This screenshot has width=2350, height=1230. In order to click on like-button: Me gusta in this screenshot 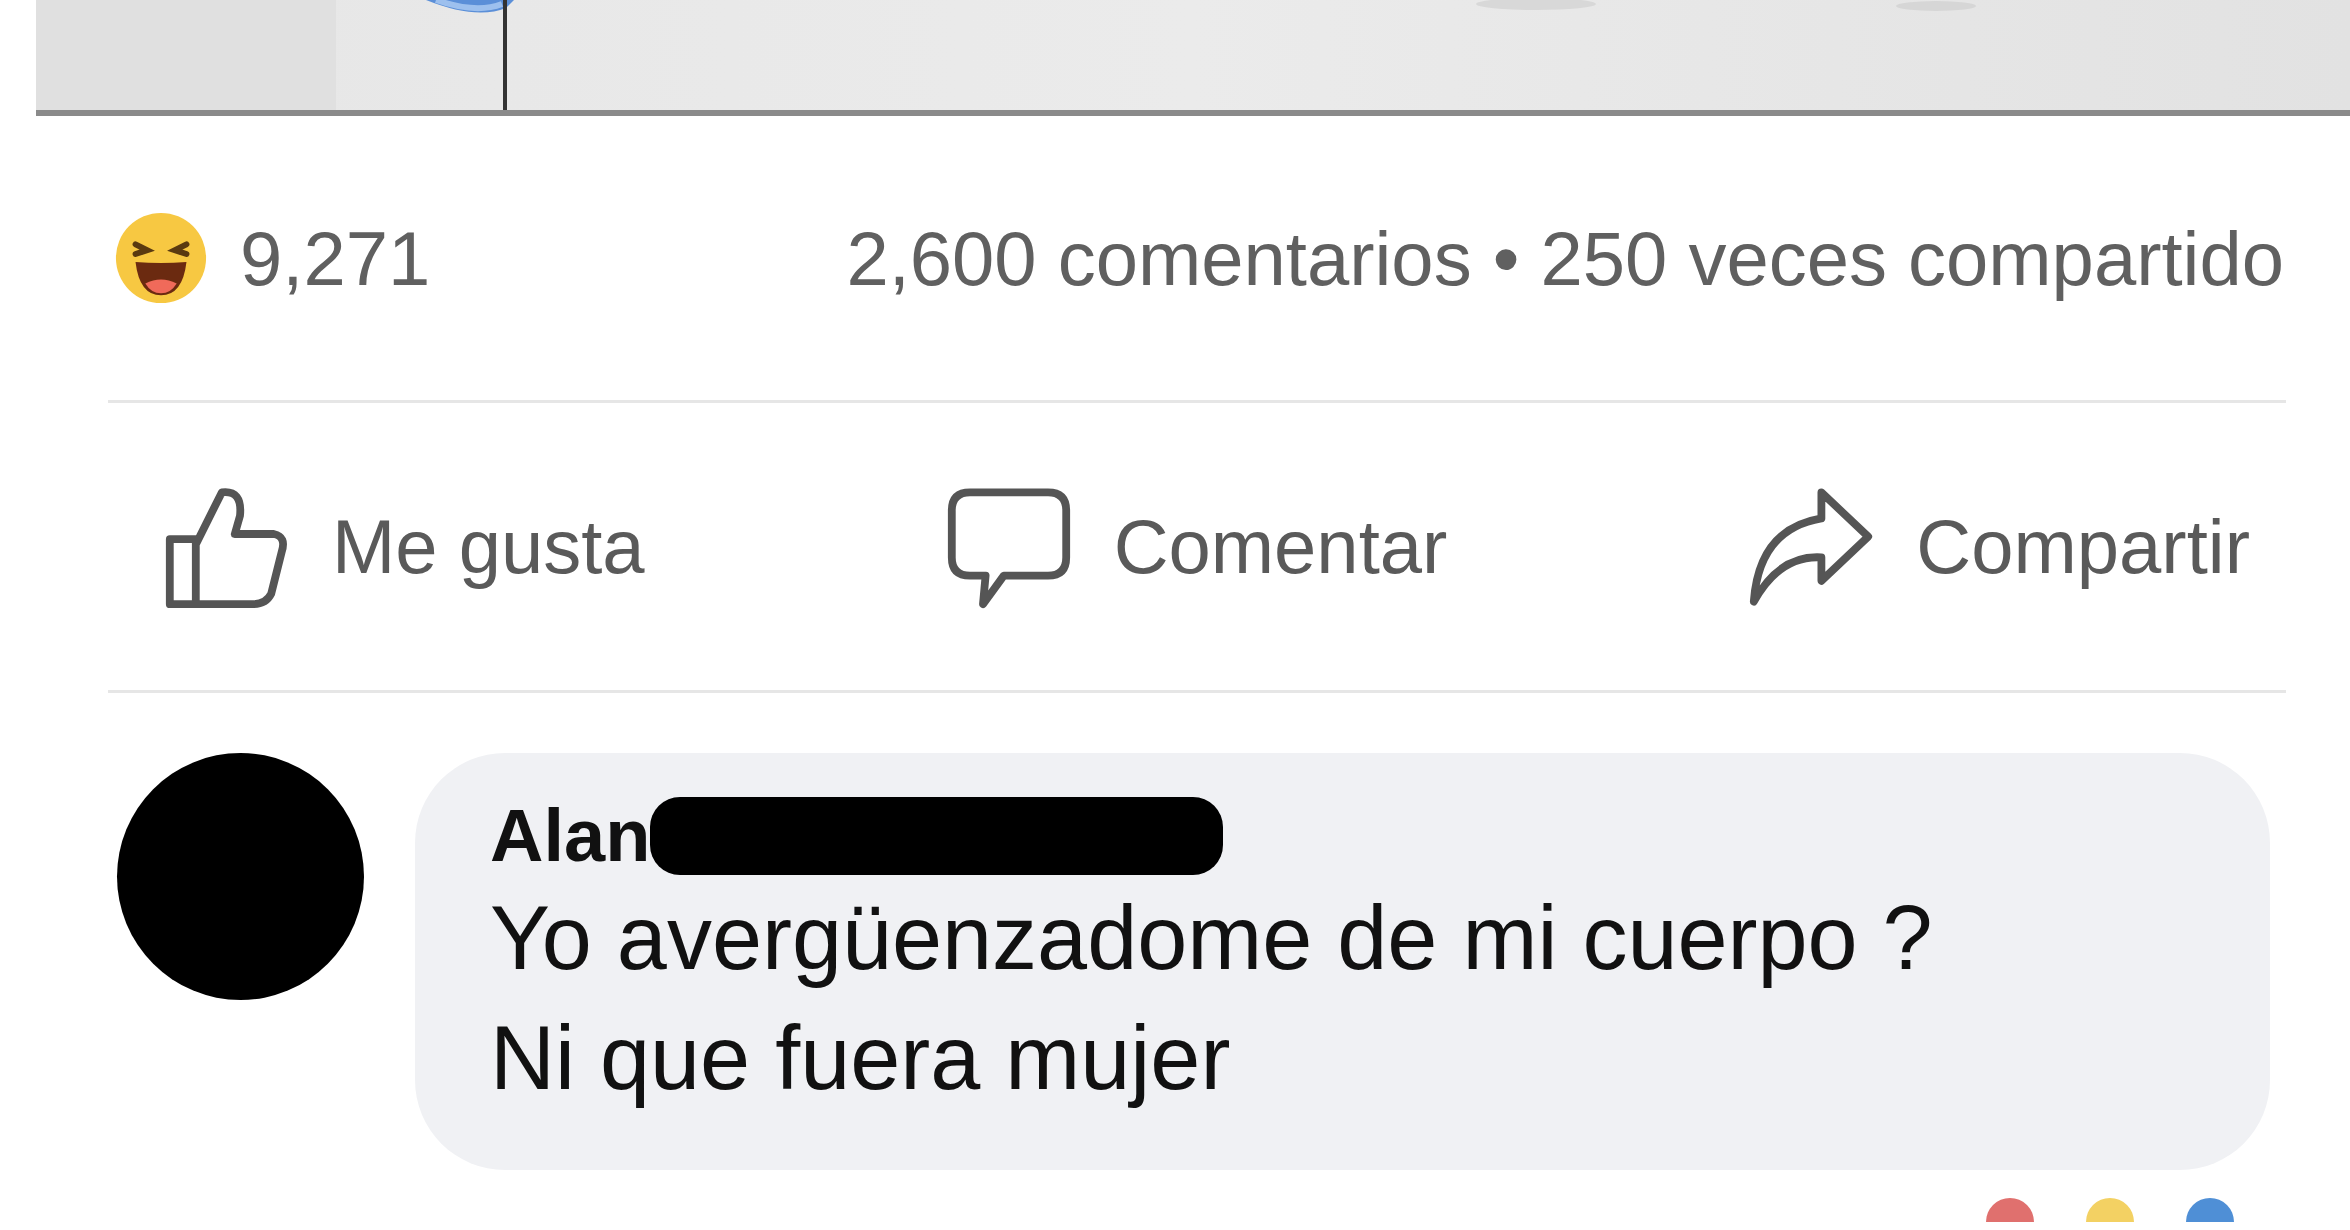, I will do `click(403, 546)`.